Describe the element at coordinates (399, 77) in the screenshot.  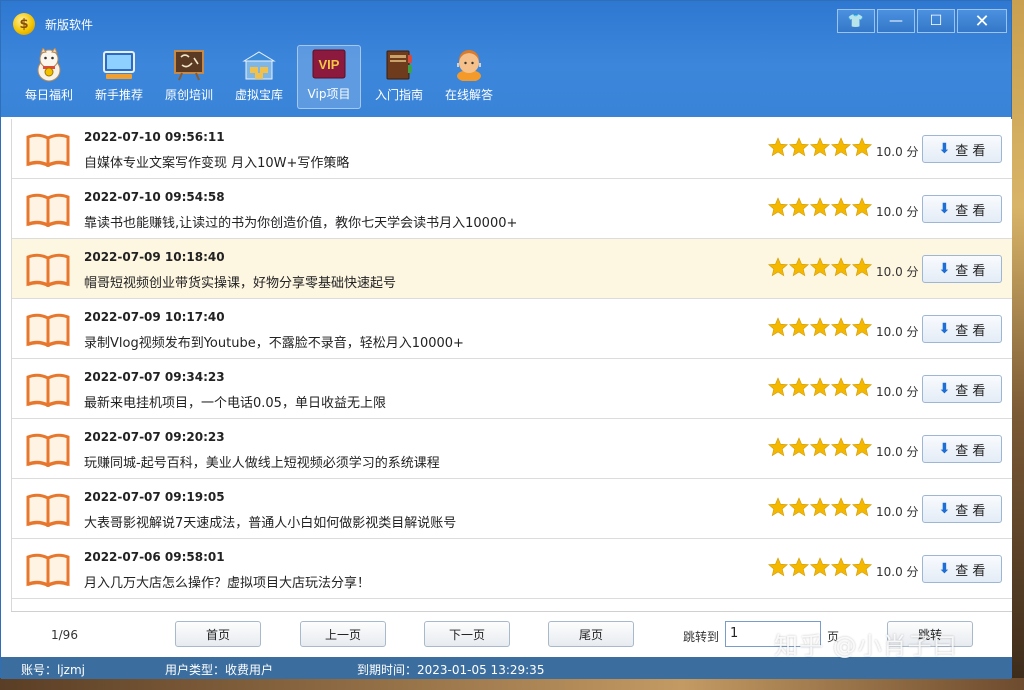
I see `toolbar-item-guide: 入门指南` at that location.